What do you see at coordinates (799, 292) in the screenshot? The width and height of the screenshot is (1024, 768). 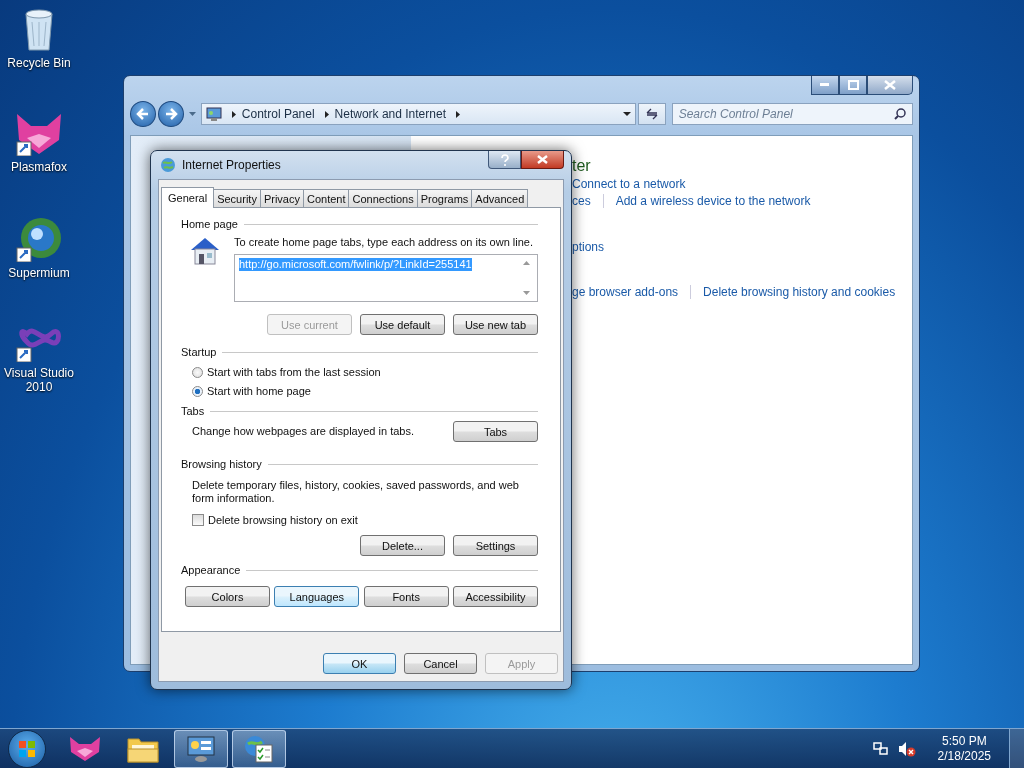 I see `task-link: Delete browsing history and cookies` at bounding box center [799, 292].